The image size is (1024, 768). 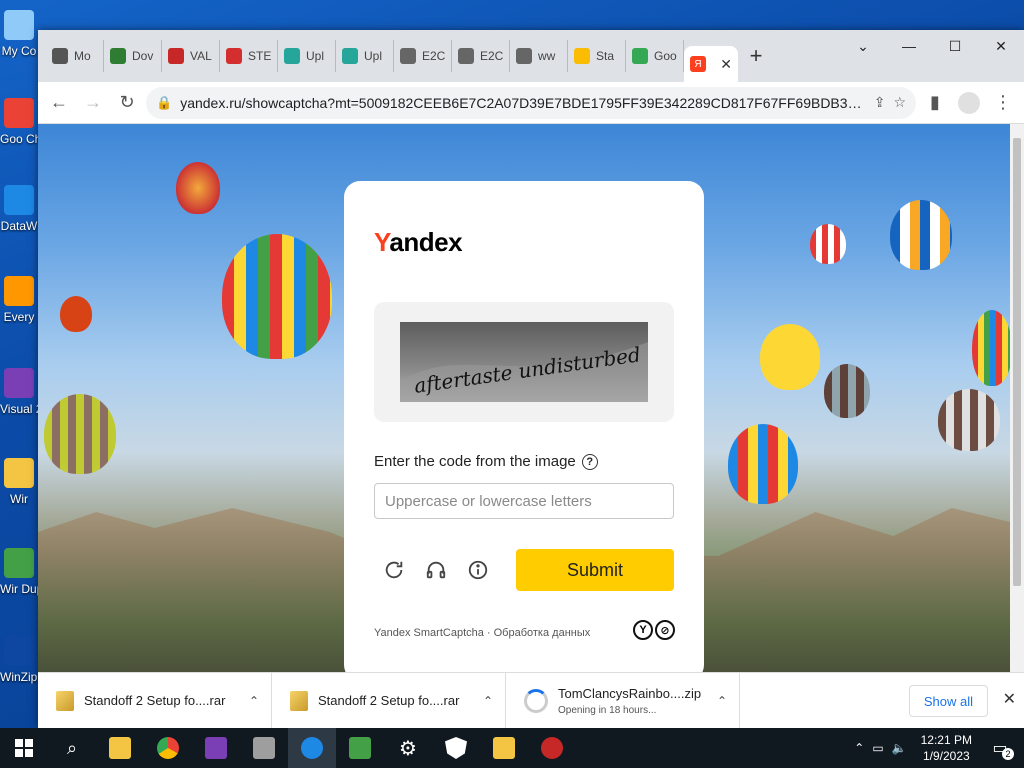 I want to click on info-icon, so click(x=478, y=570).